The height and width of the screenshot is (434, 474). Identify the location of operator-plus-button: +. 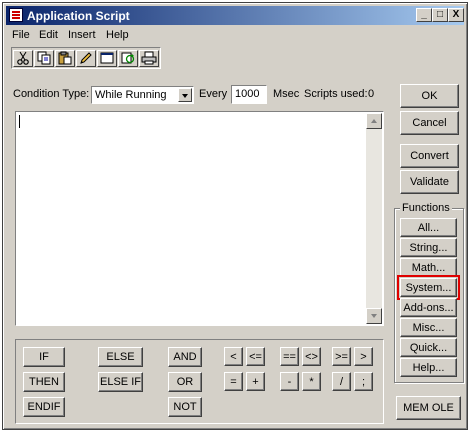
(255, 381).